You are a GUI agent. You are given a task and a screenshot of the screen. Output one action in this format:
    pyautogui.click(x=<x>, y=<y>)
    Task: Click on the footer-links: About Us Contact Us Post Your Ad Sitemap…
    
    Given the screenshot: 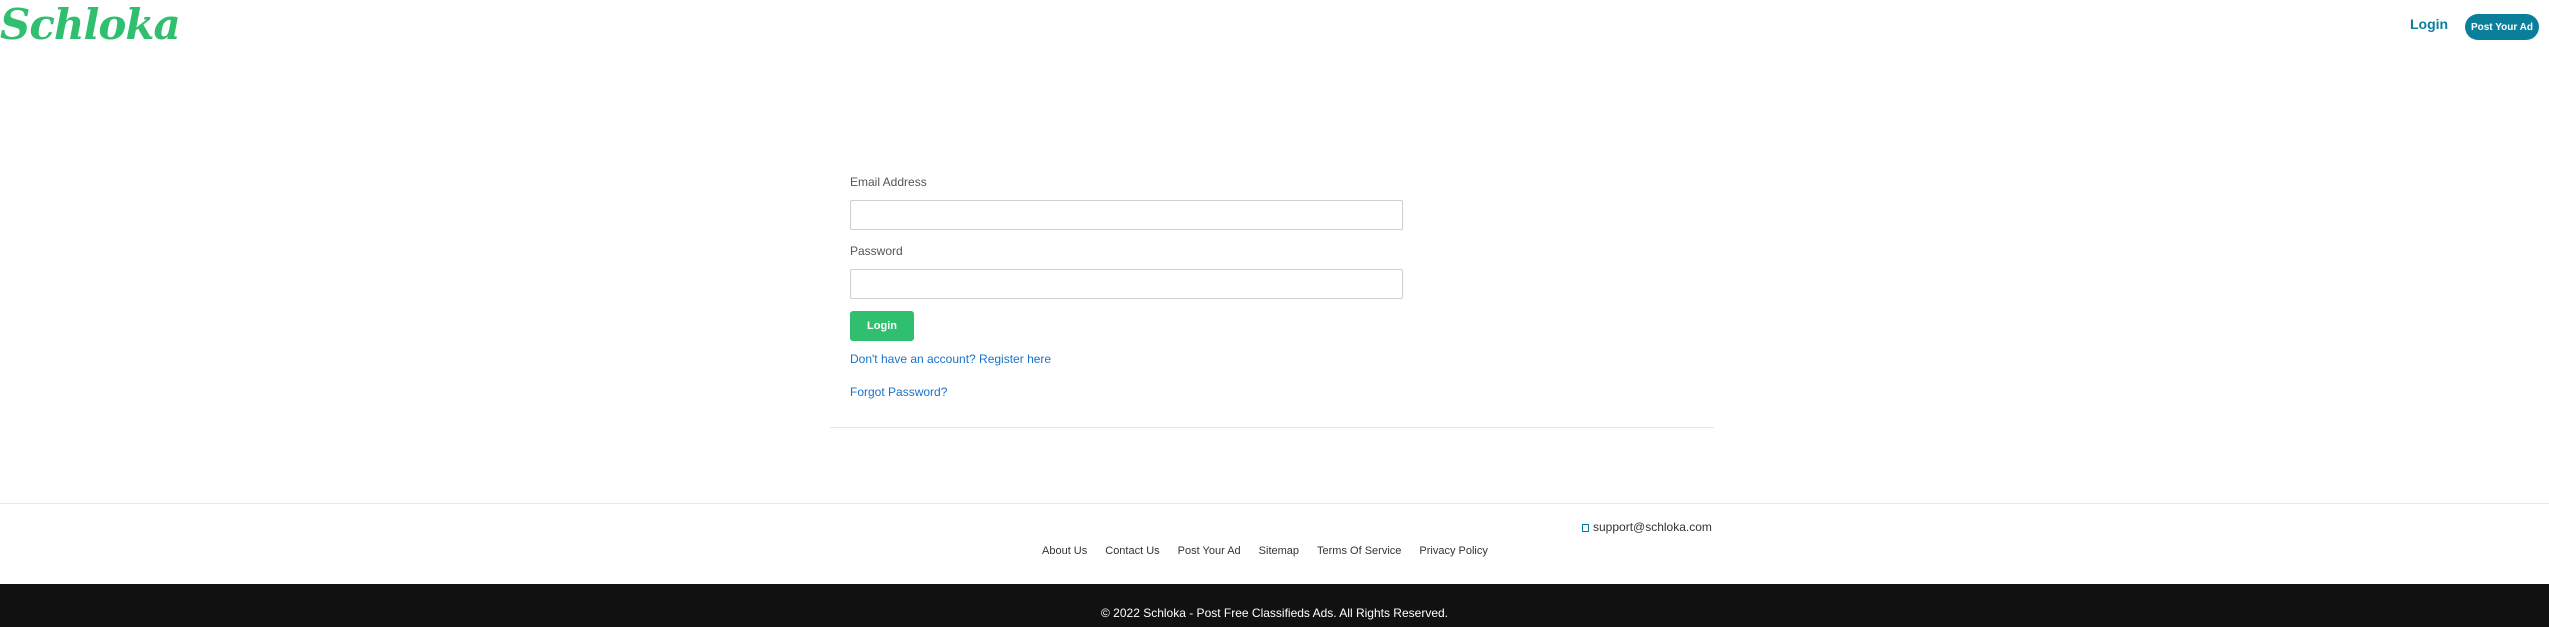 What is the action you would take?
    pyautogui.click(x=1274, y=551)
    